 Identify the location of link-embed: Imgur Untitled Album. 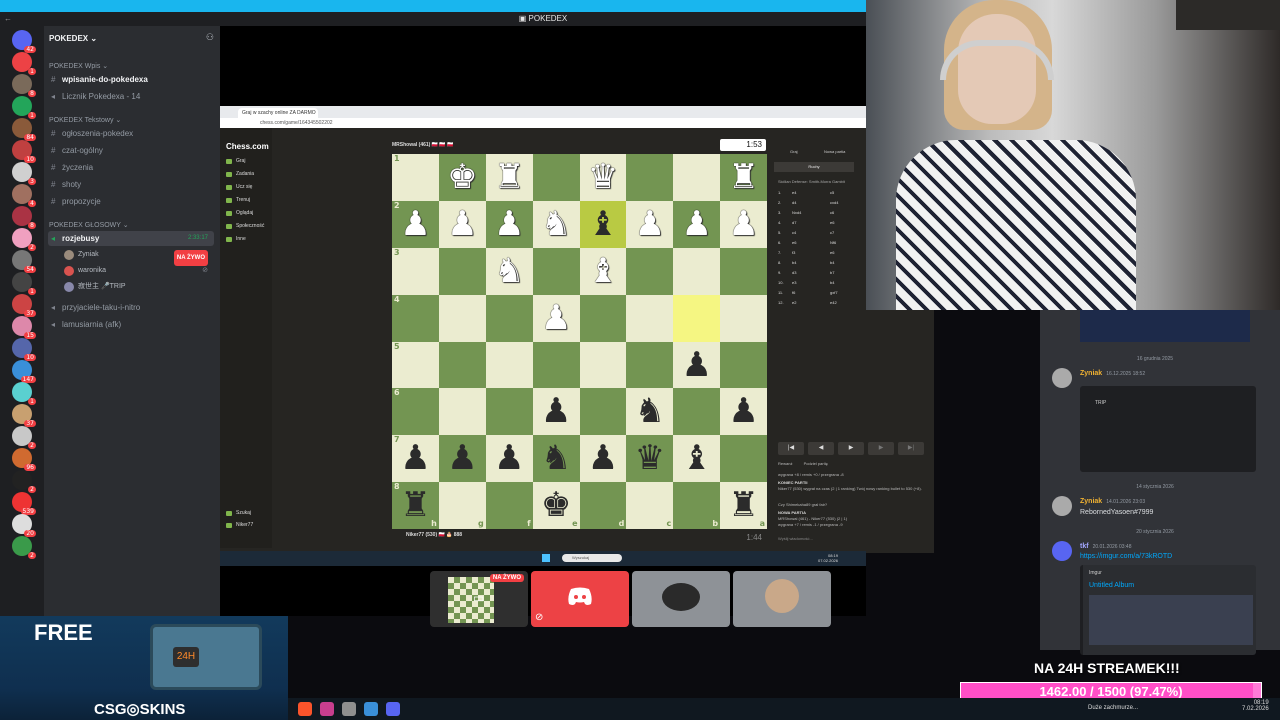
(1168, 610).